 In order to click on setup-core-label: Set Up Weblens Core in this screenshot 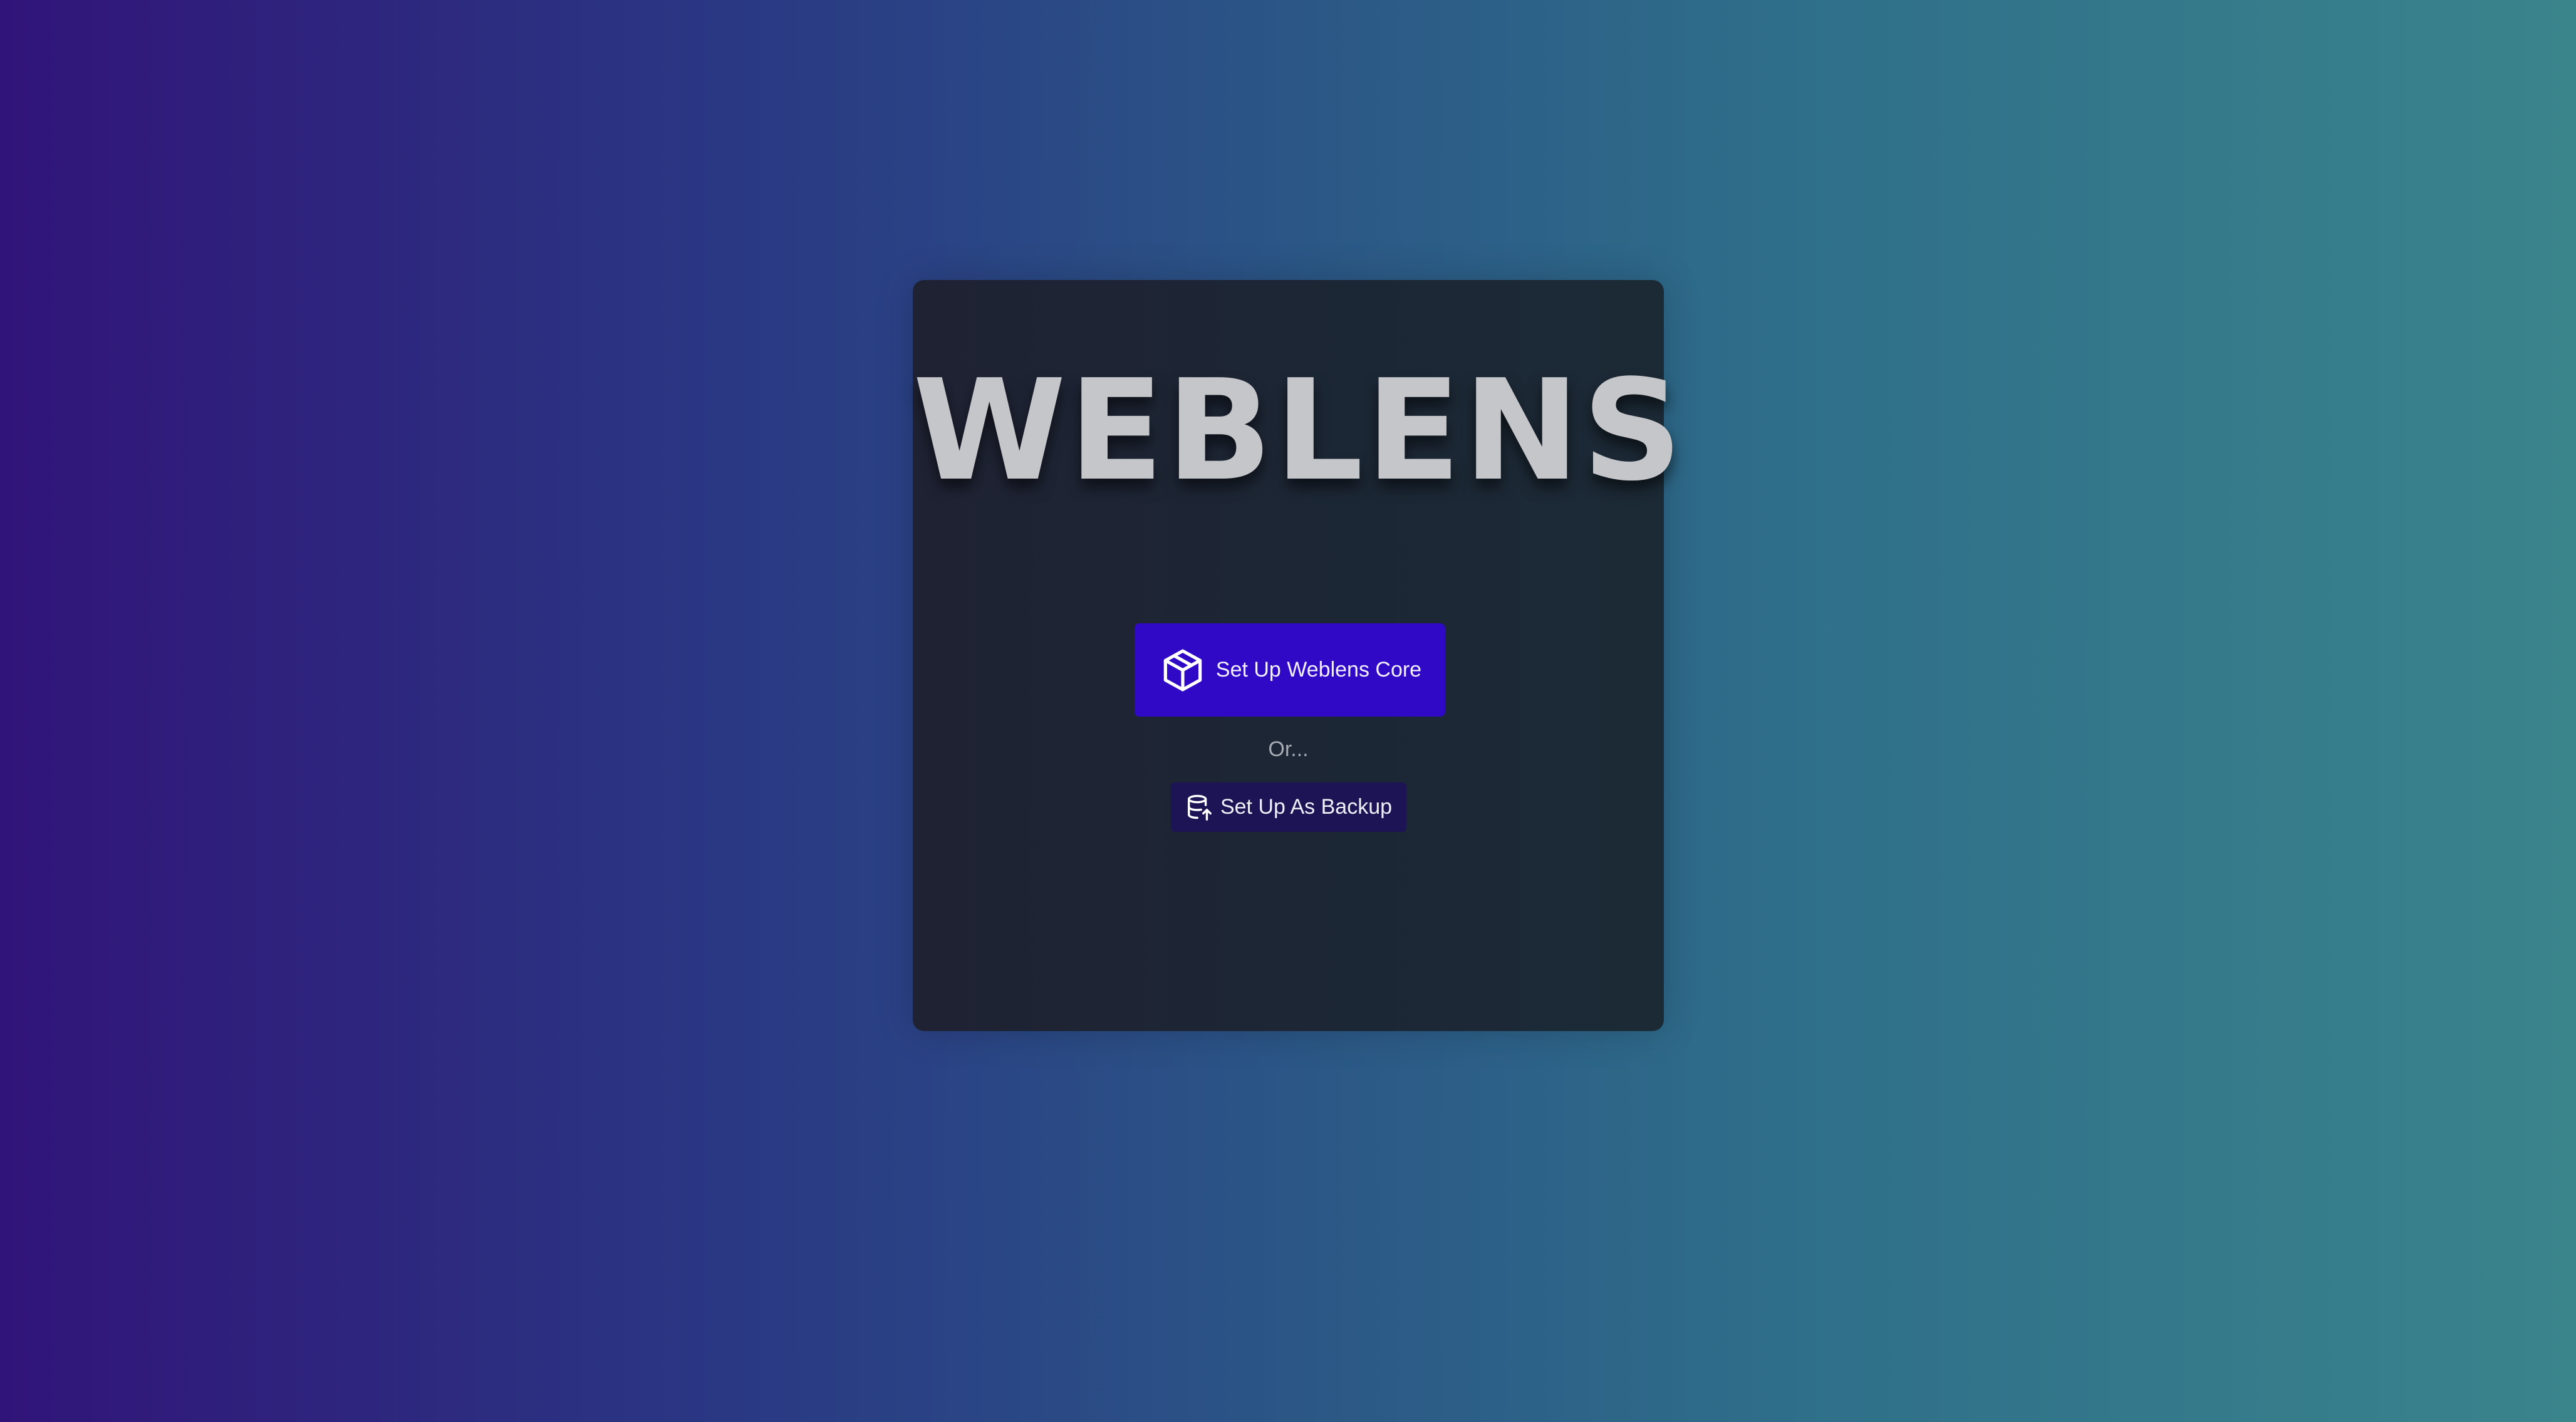, I will do `click(1318, 670)`.